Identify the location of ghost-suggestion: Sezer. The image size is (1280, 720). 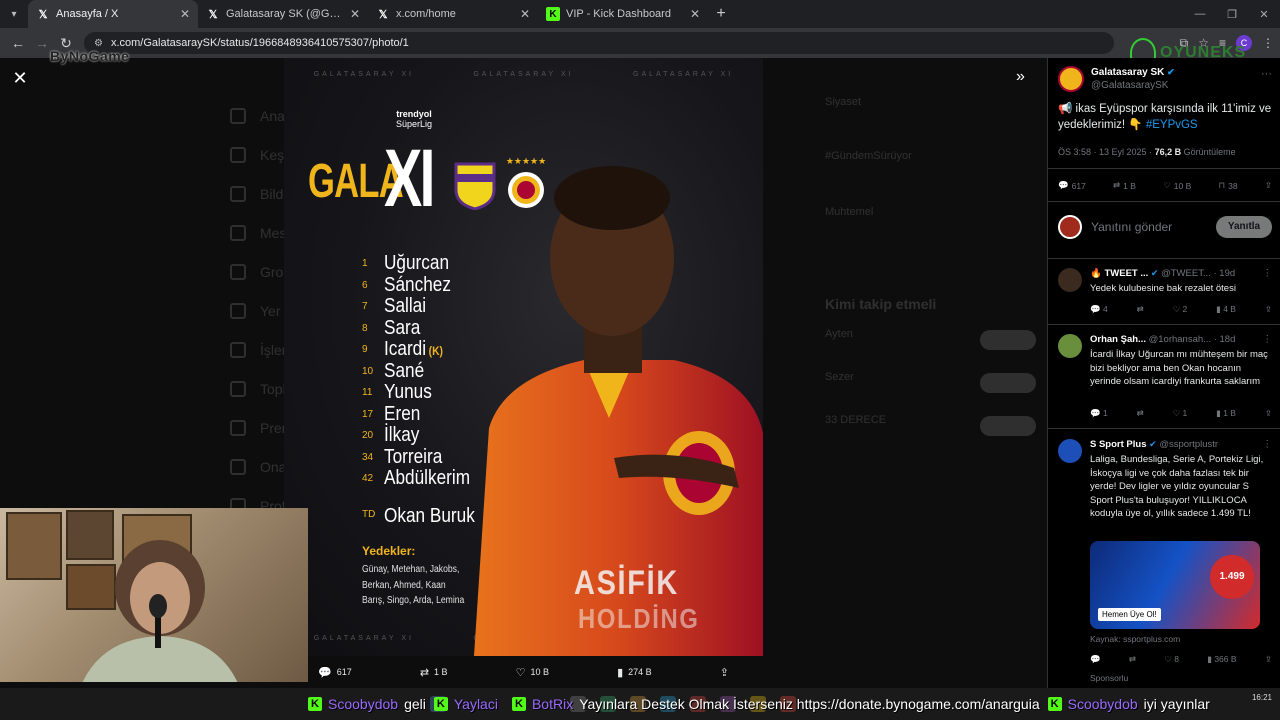
(839, 377).